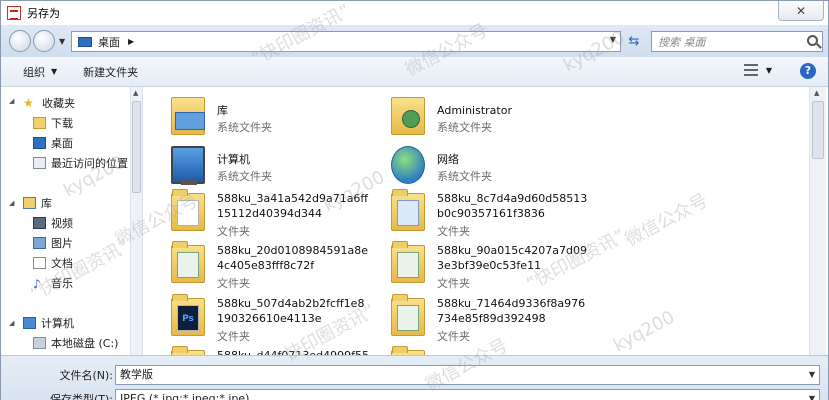 The height and width of the screenshot is (400, 829). Describe the element at coordinates (750, 70) in the screenshot. I see `view-icon` at that location.